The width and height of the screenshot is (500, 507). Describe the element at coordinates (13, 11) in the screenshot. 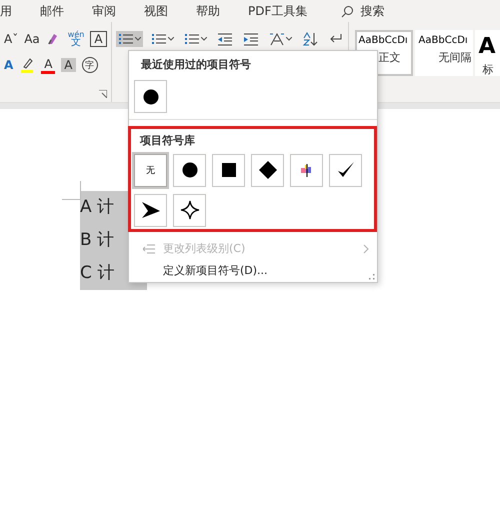

I see `ribbon-tab: 用` at that location.